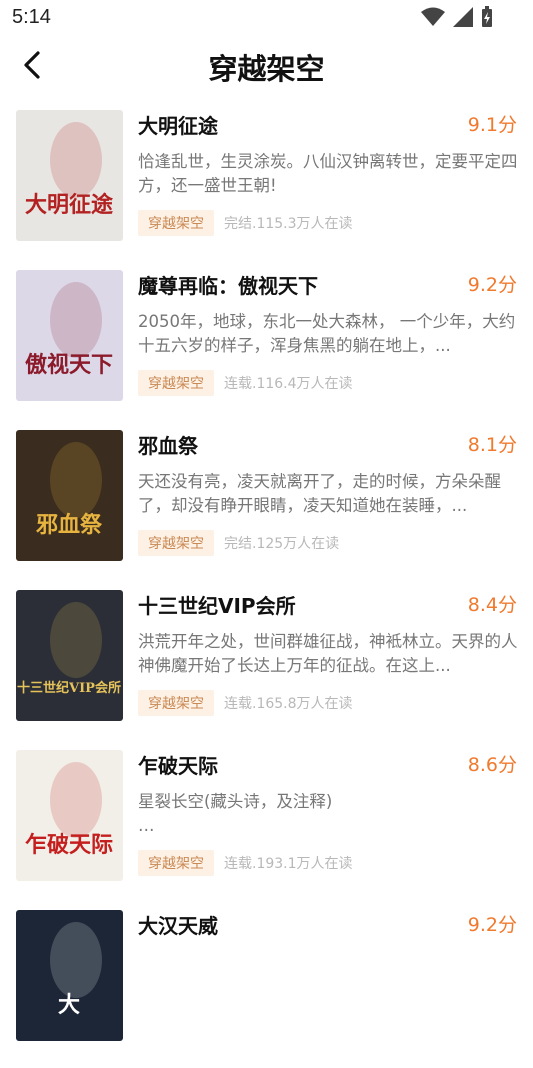 This screenshot has height=1068, width=533. I want to click on book-cover: 傲视天下, so click(69, 335).